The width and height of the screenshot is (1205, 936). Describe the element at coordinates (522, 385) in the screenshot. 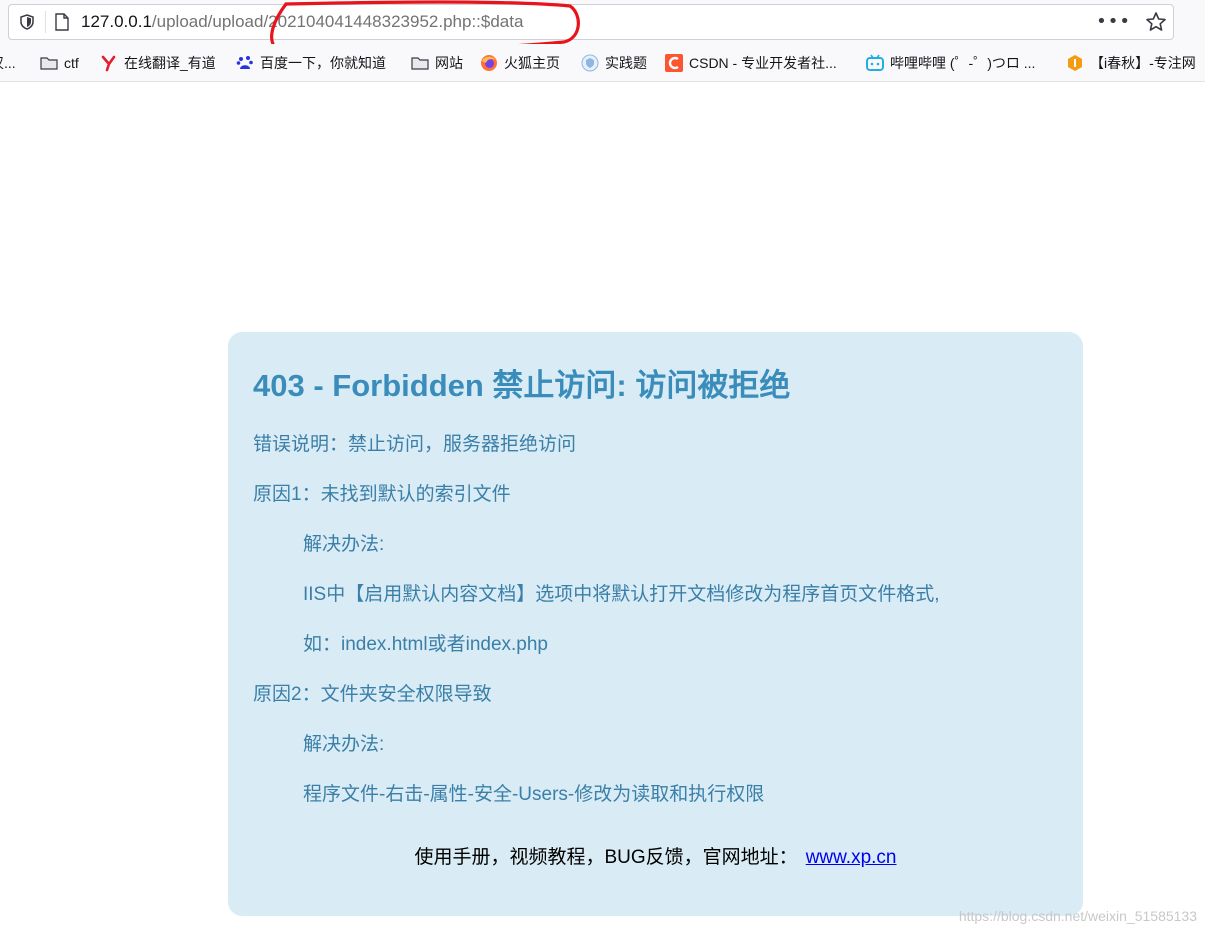

I see `error-title: 403 - Forbidden 禁止访问: 访问被拒绝` at that location.